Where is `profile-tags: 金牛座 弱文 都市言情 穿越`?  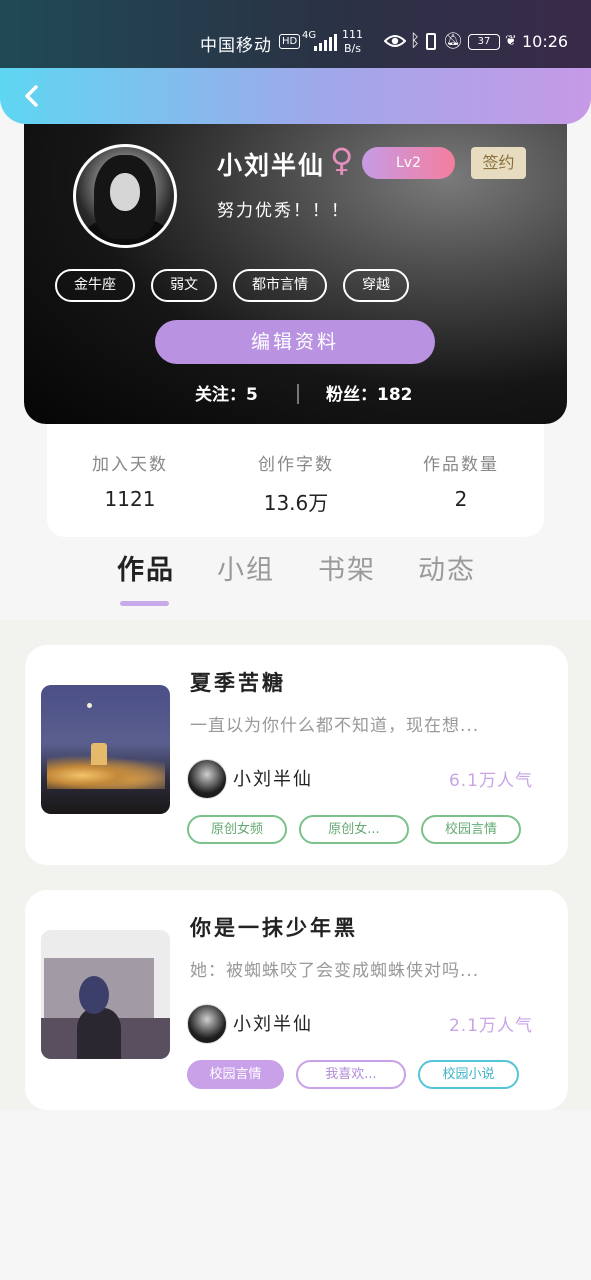
profile-tags: 金牛座 弱文 都市言情 穿越 is located at coordinates (232, 285).